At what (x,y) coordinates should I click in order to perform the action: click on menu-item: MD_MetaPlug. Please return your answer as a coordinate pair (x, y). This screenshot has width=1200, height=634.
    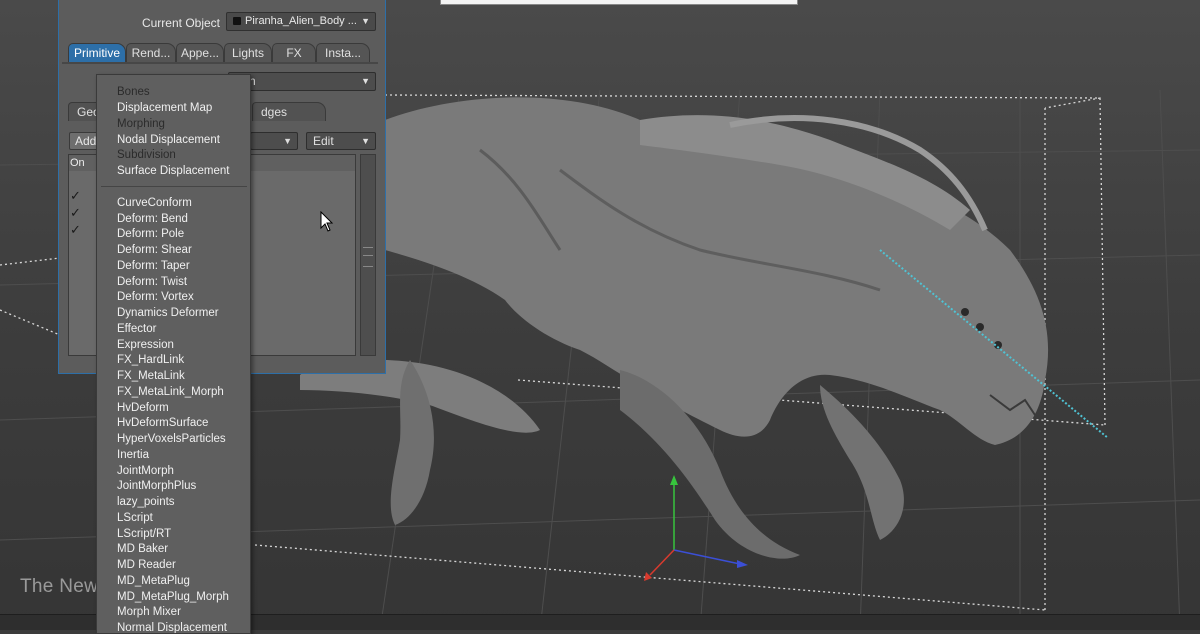
    Looking at the image, I should click on (153, 581).